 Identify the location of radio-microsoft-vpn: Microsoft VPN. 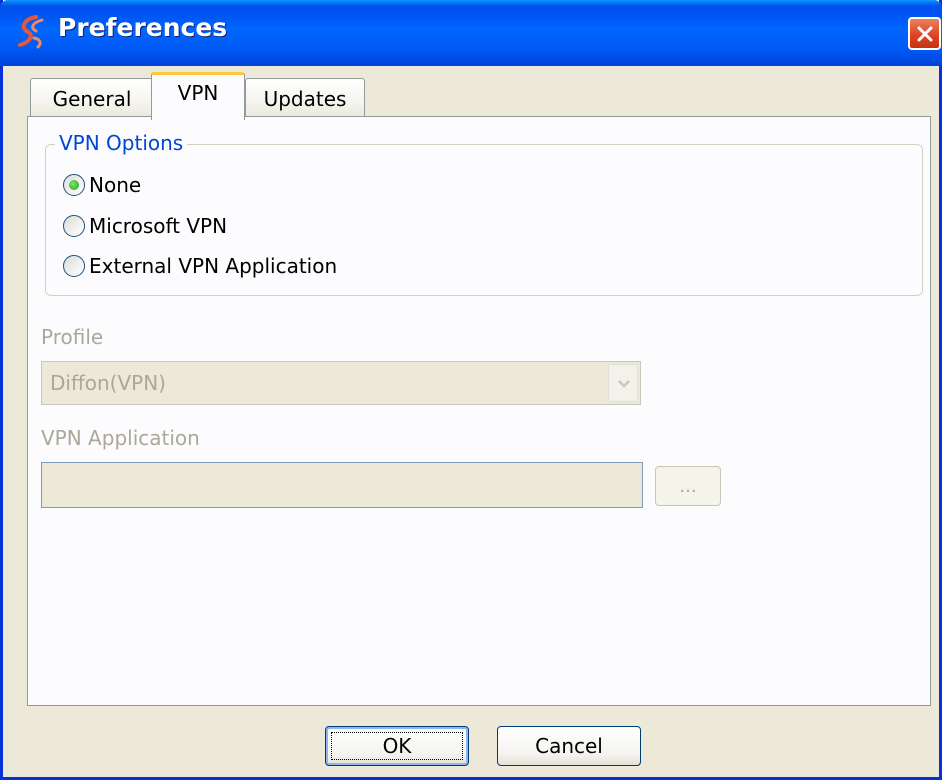
(145, 226).